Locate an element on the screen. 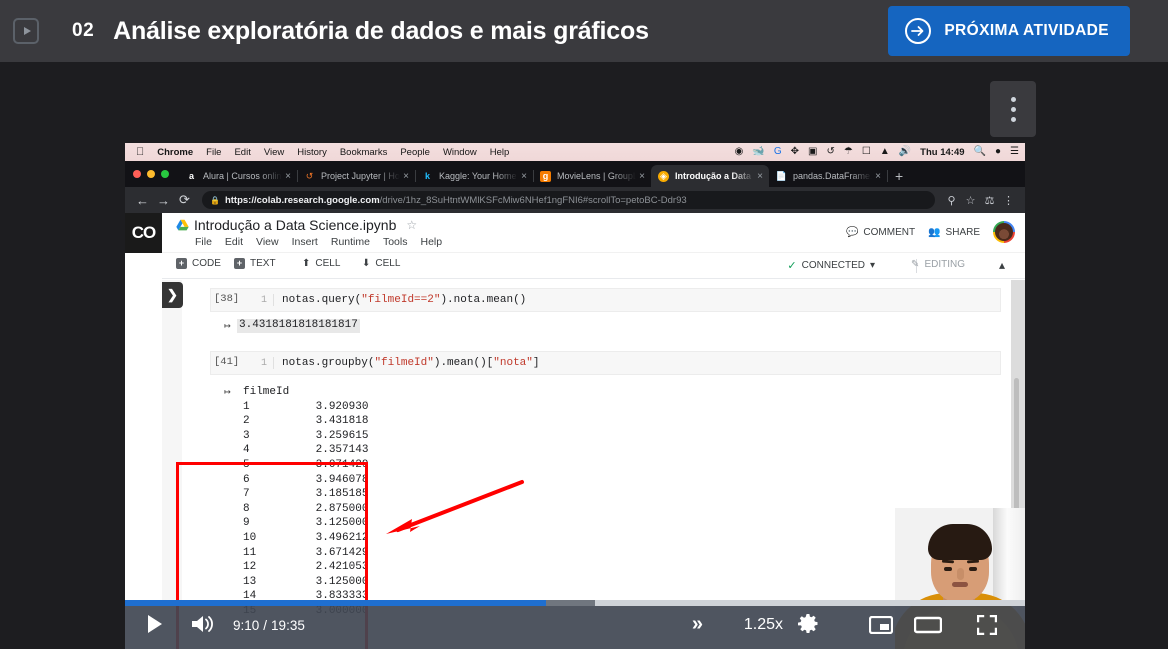 The width and height of the screenshot is (1168, 649). chevron-right-icon: ❯ is located at coordinates (172, 295).